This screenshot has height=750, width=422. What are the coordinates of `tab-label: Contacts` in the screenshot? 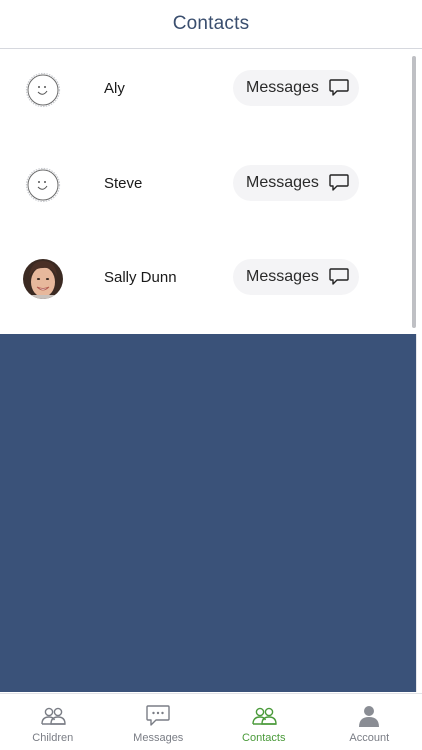 It's located at (264, 738).